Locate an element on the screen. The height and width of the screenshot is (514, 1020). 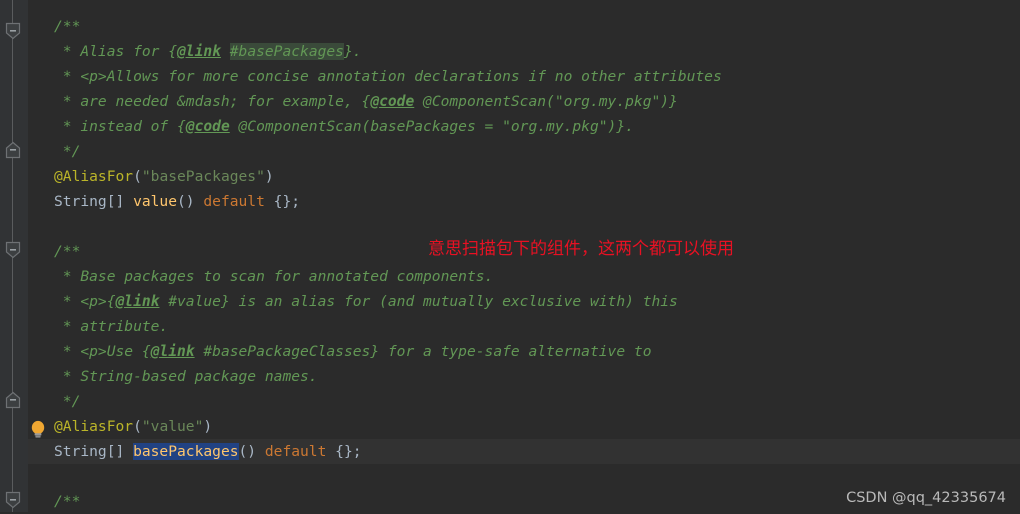
code-token: * attribute. is located at coordinates (111, 326).